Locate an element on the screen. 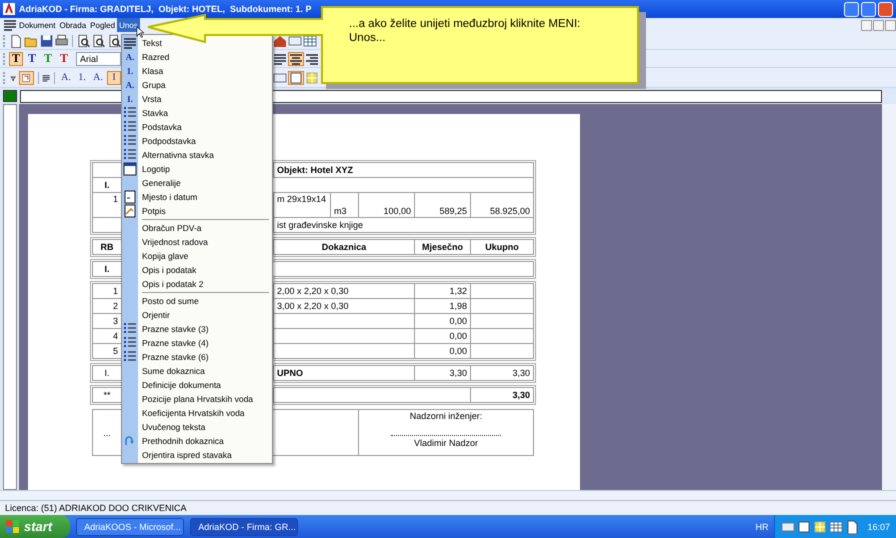 This screenshot has width=896, height=538. window-icon is located at coordinates (130, 169).